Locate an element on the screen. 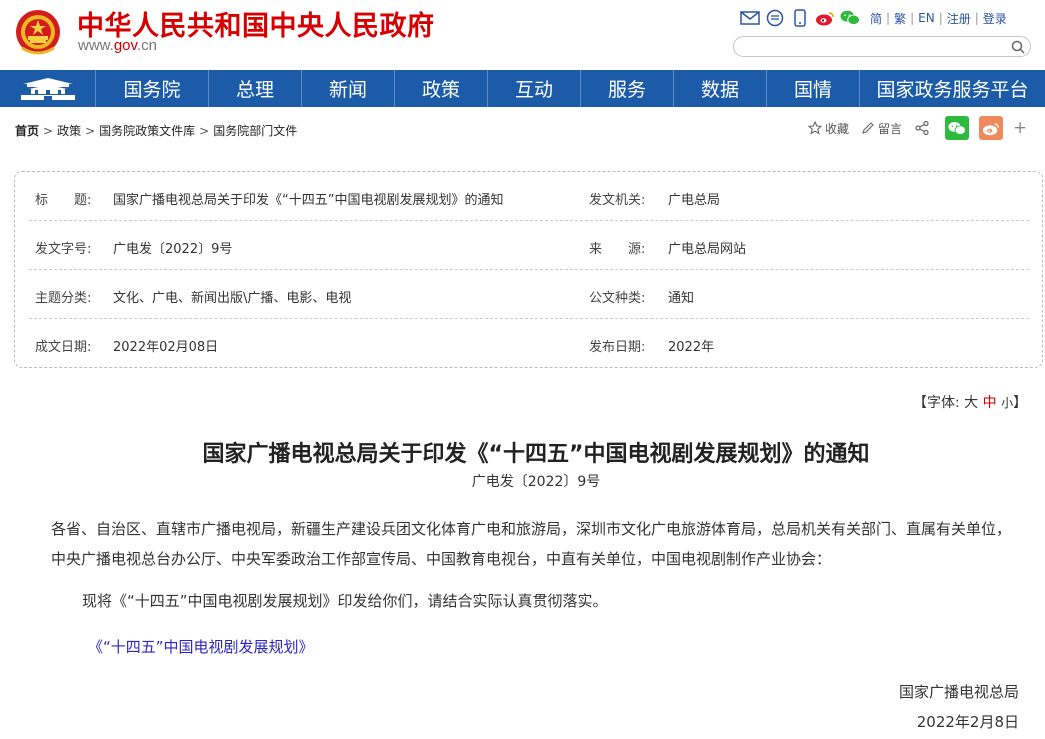  more-share-icon: + is located at coordinates (1020, 128).